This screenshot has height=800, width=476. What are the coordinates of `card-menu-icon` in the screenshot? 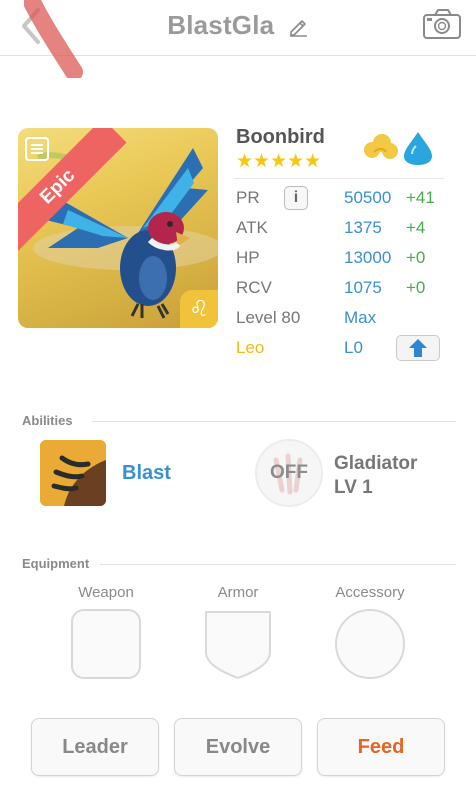 It's located at (37, 149).